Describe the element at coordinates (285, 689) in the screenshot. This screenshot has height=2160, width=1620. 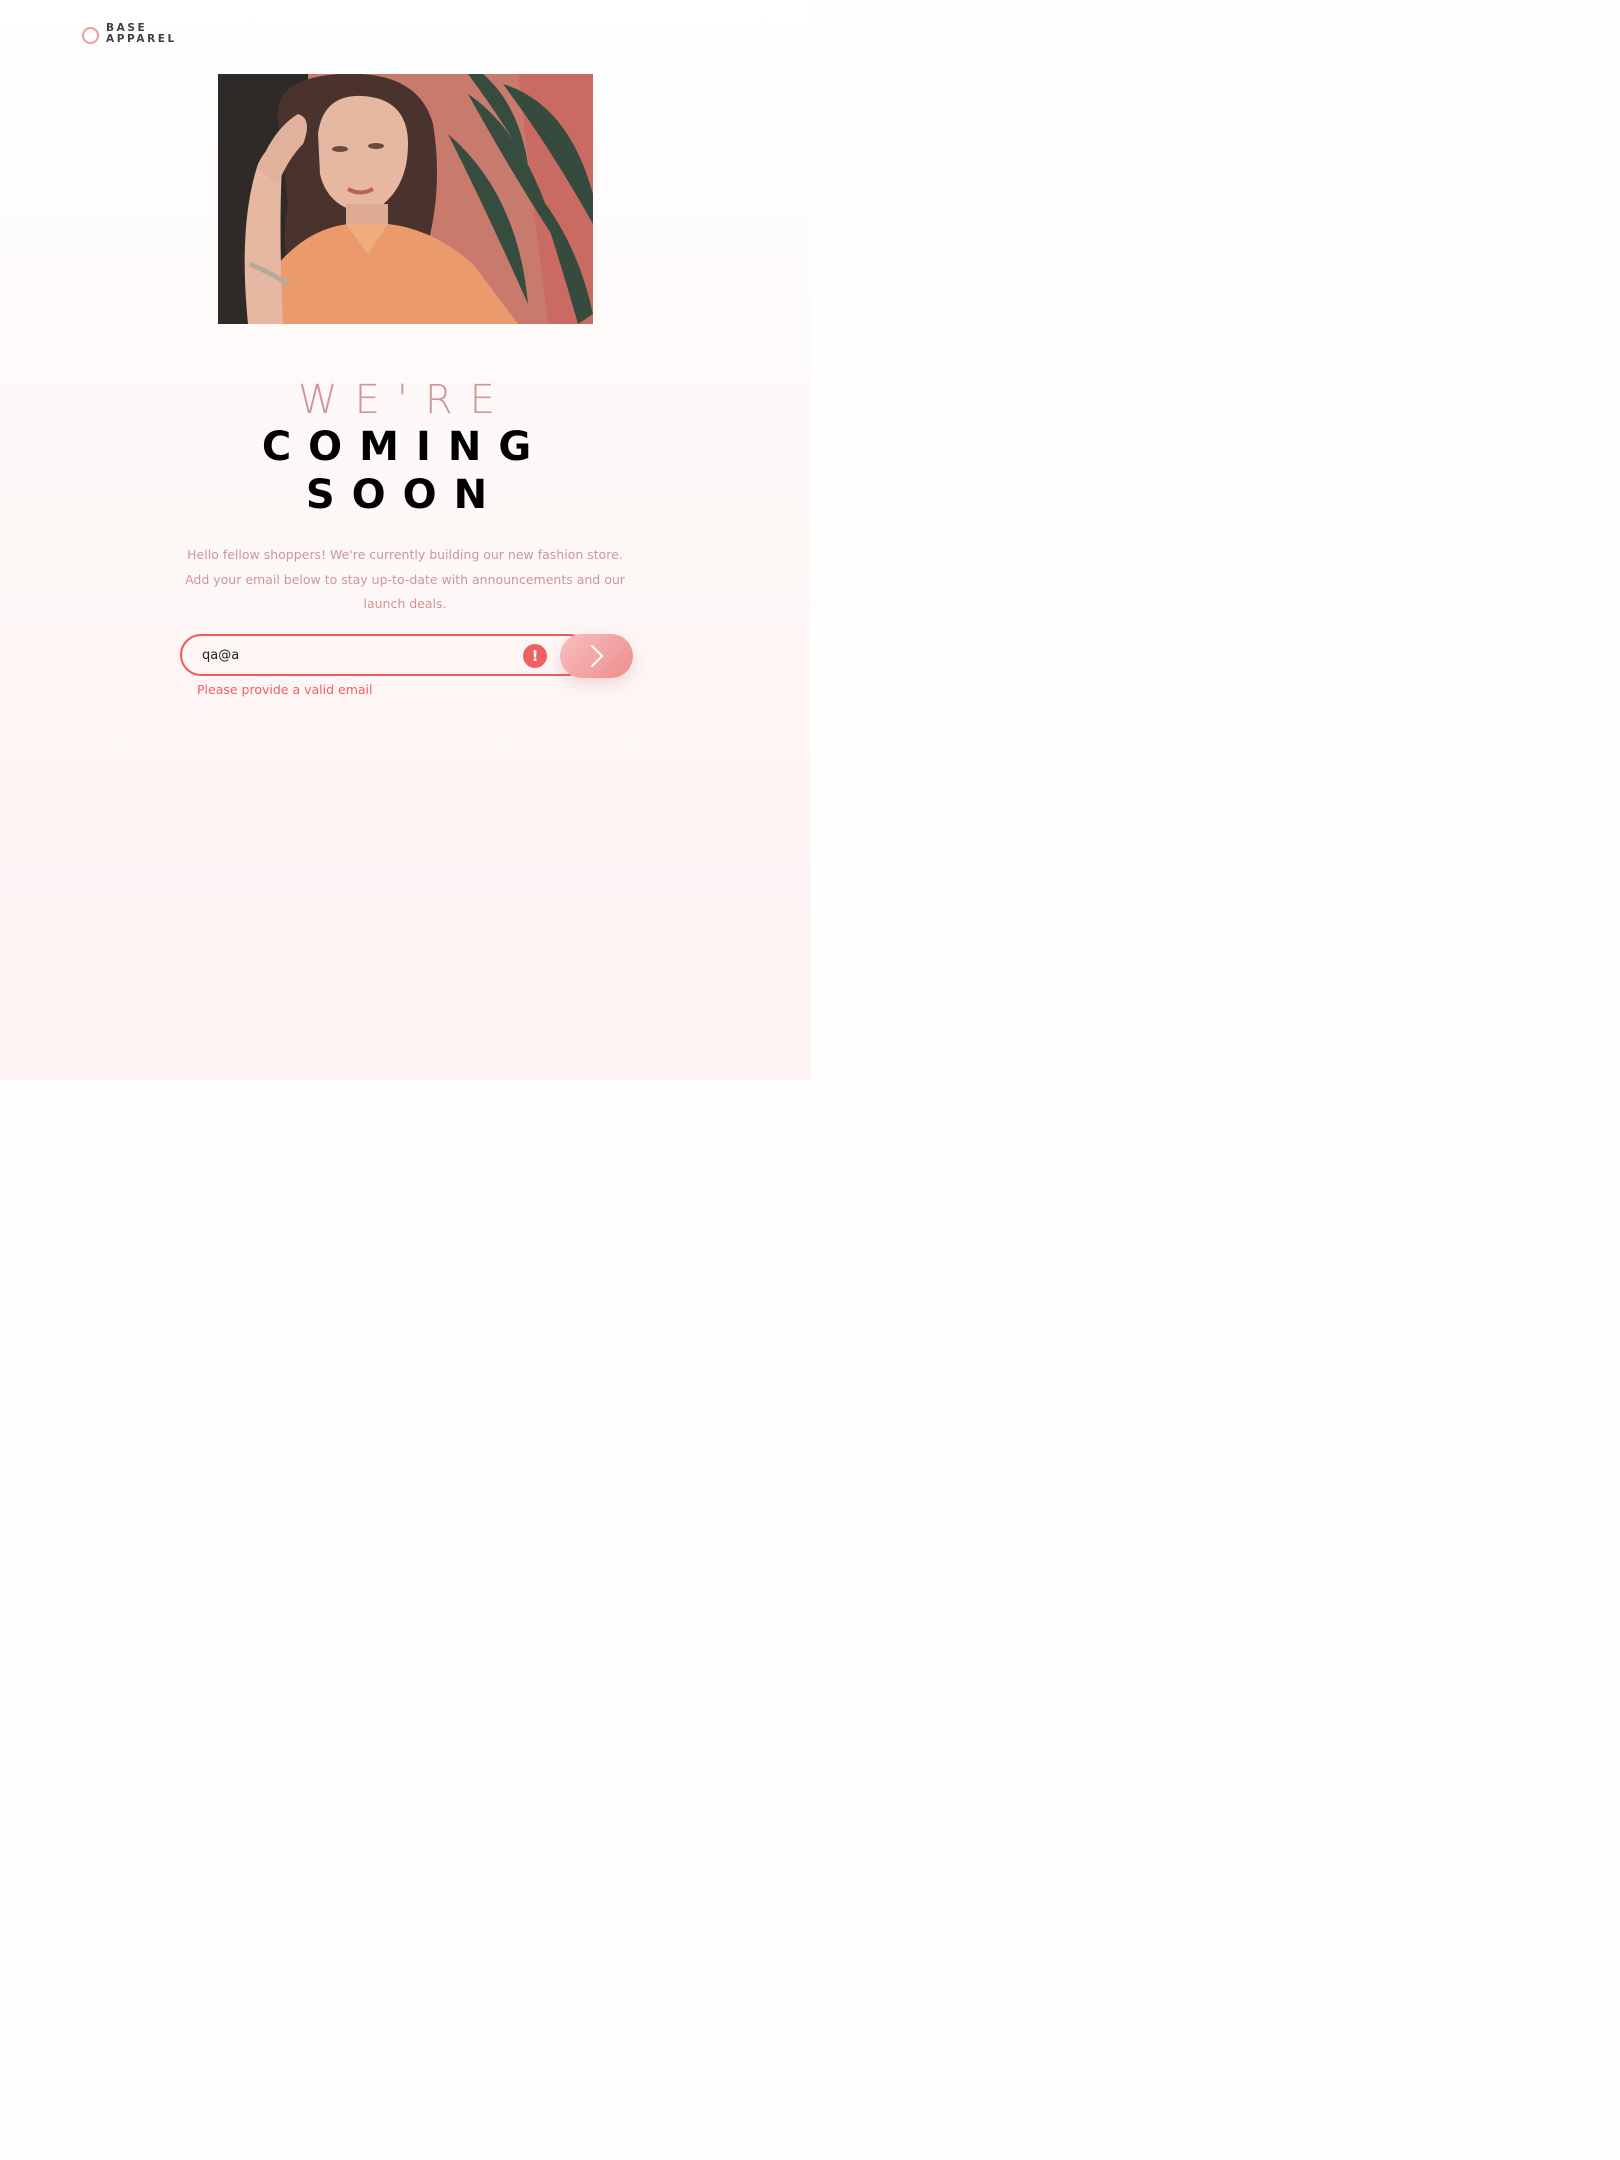
I see `email-error-message: Please provide a valid email` at that location.